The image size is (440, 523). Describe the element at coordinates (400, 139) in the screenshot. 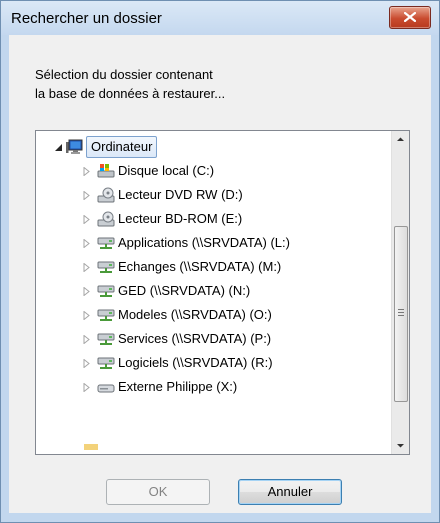

I see `scroll-up-arrow-icon` at that location.